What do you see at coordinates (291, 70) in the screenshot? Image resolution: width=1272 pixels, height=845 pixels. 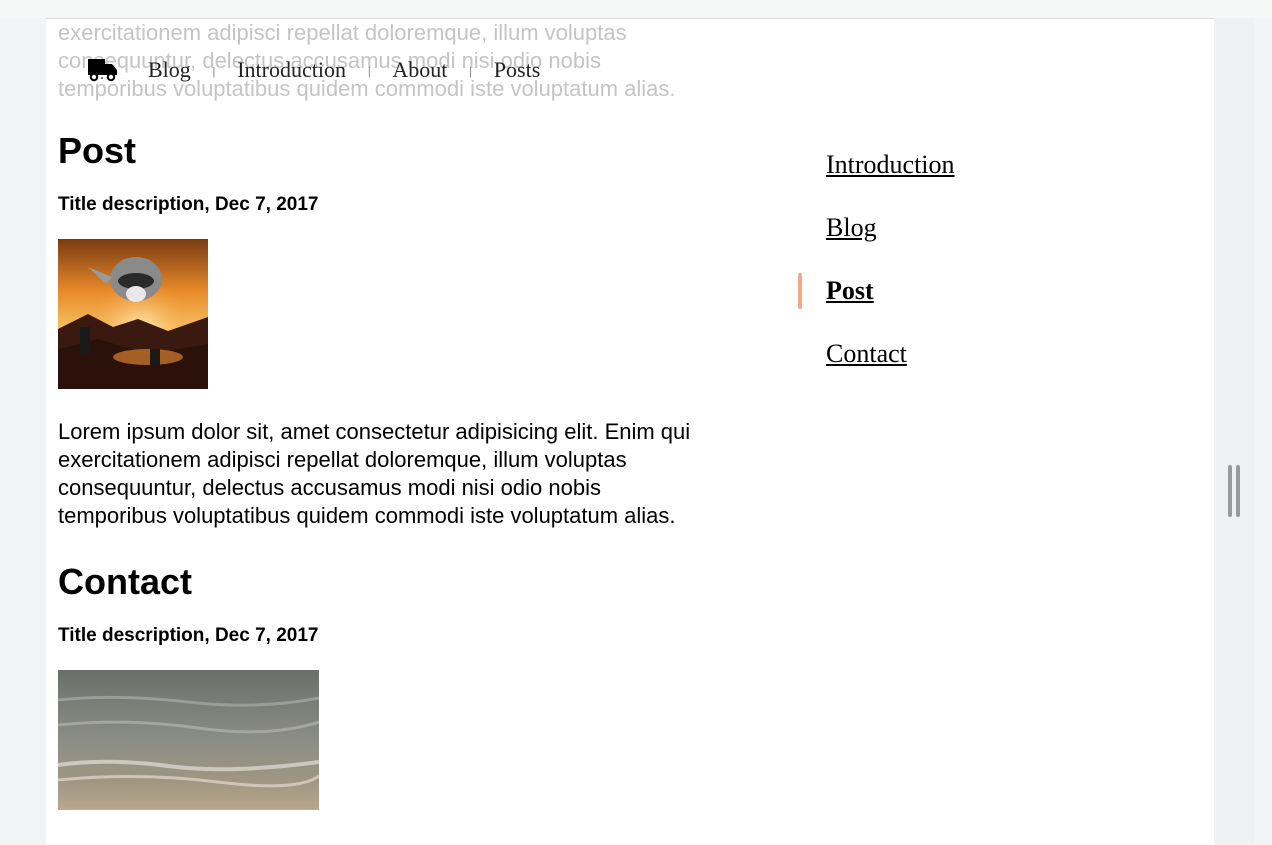 I see `nav-link-introduction: Introduction` at bounding box center [291, 70].